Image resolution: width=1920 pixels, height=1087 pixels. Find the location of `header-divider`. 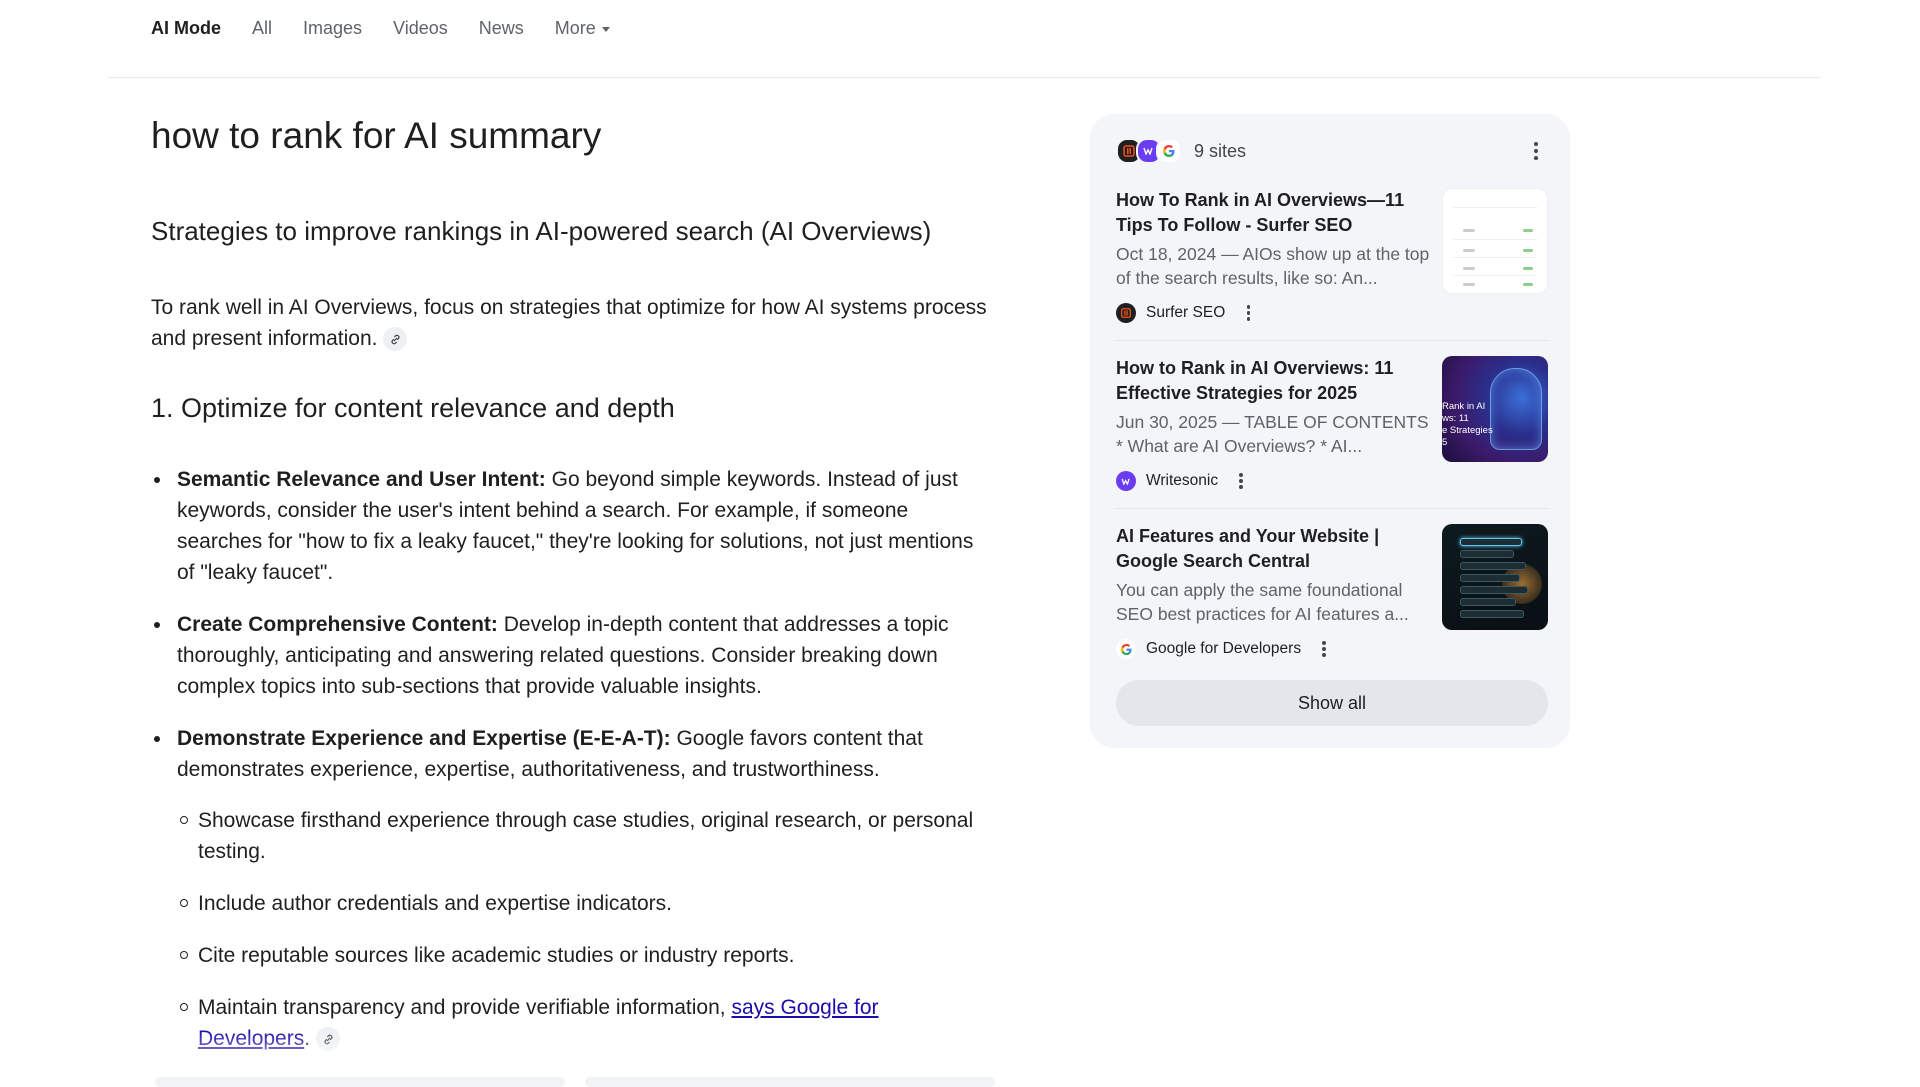

header-divider is located at coordinates (964, 77).